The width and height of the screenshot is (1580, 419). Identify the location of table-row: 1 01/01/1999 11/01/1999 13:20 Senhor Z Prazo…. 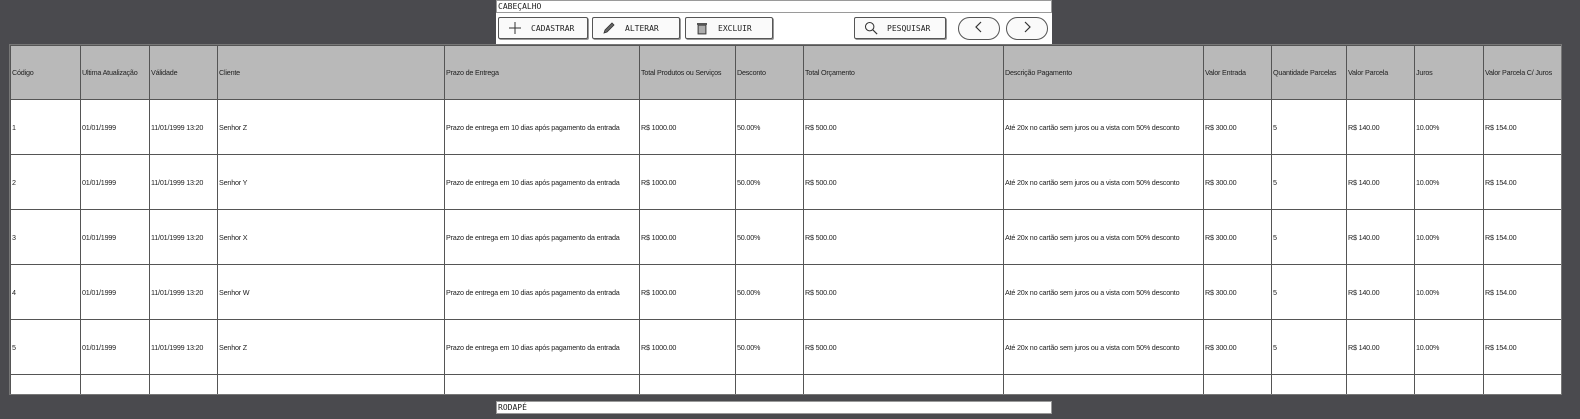
(785, 127).